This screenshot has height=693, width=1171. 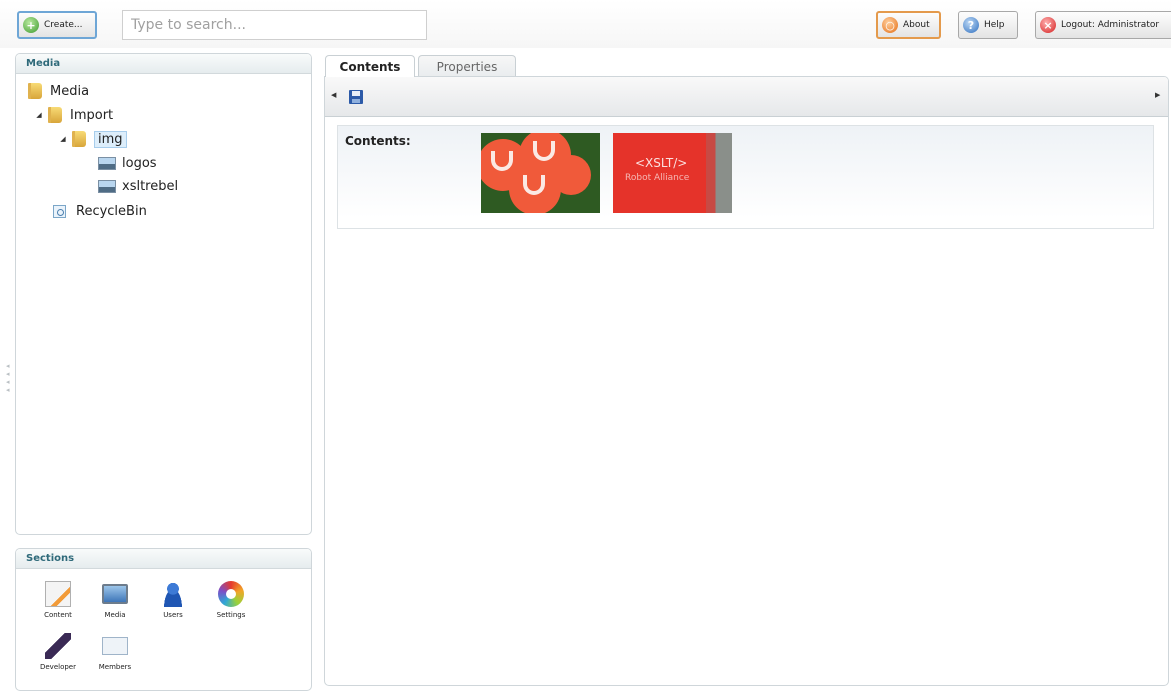 What do you see at coordinates (540, 173) in the screenshot?
I see `thumbnail-logos` at bounding box center [540, 173].